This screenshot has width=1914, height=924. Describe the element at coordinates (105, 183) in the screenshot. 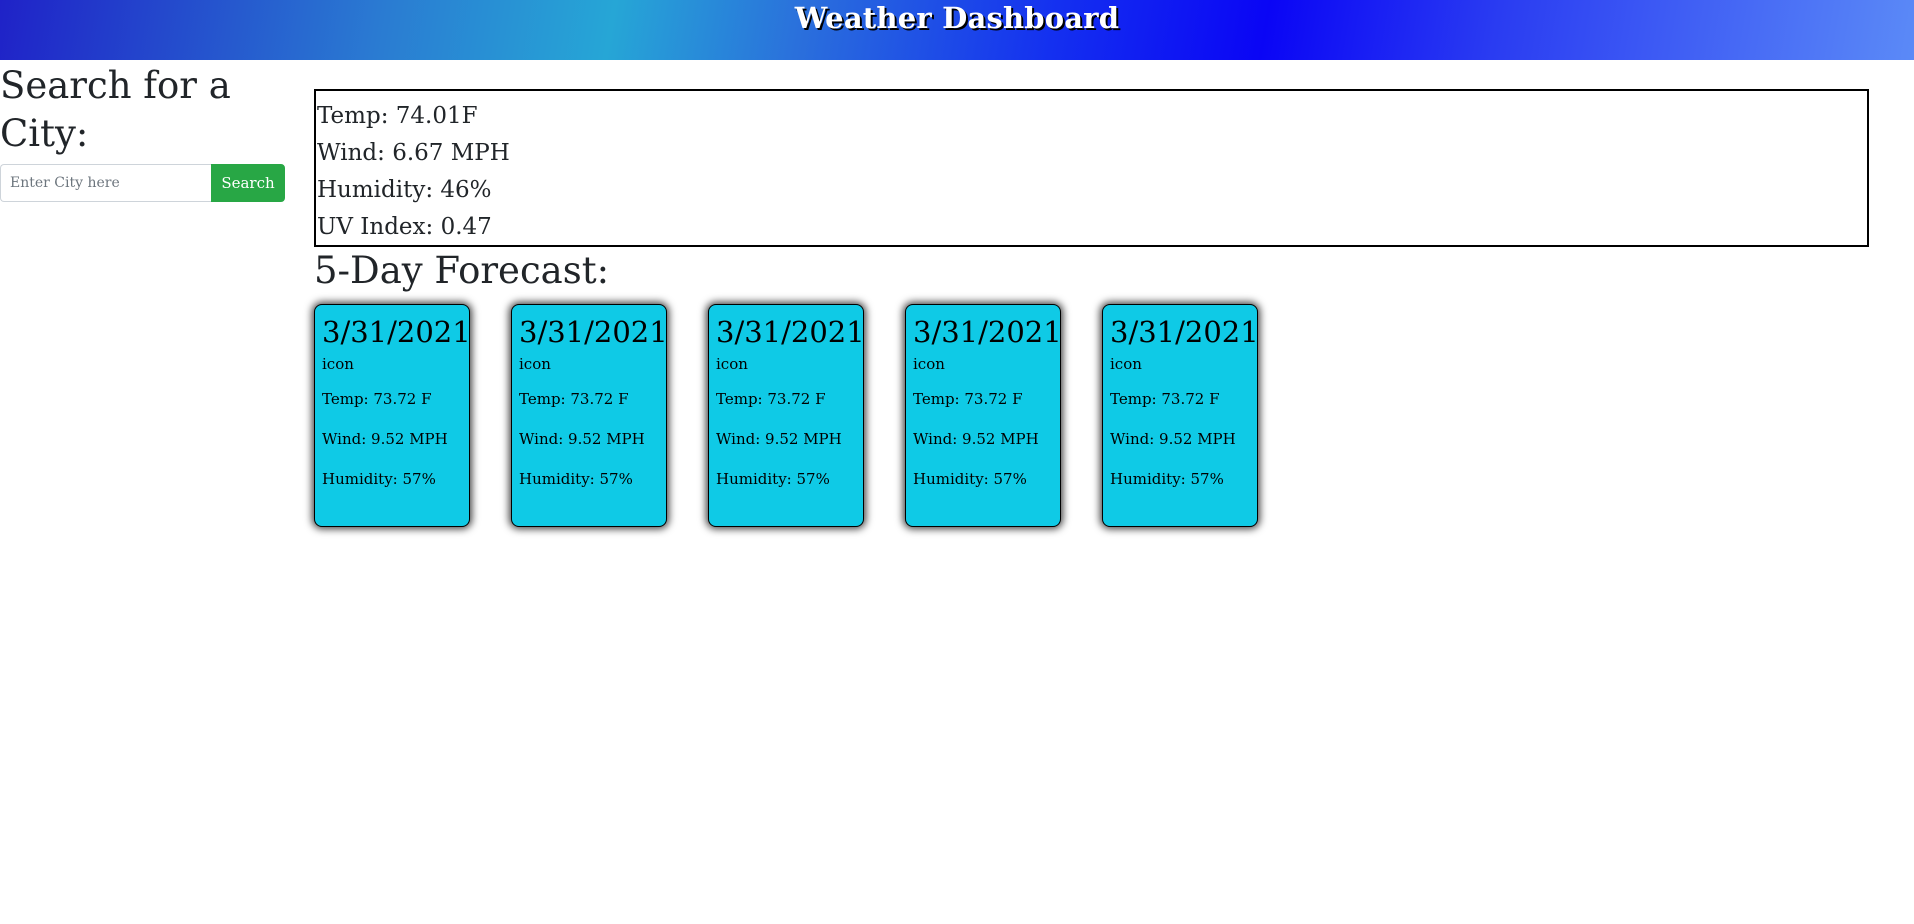

I see `city-search-input` at that location.